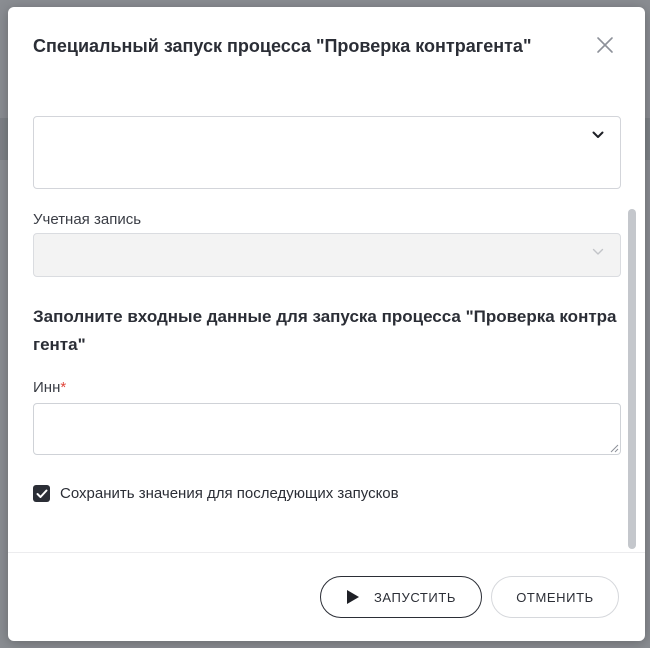  Describe the element at coordinates (47, 387) in the screenshot. I see `inn-label-text: Инн` at that location.